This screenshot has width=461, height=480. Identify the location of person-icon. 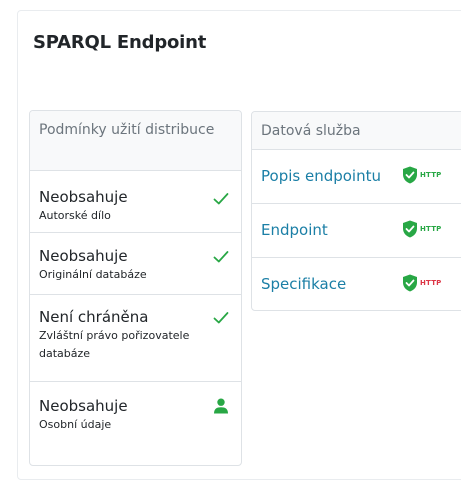
(221, 408).